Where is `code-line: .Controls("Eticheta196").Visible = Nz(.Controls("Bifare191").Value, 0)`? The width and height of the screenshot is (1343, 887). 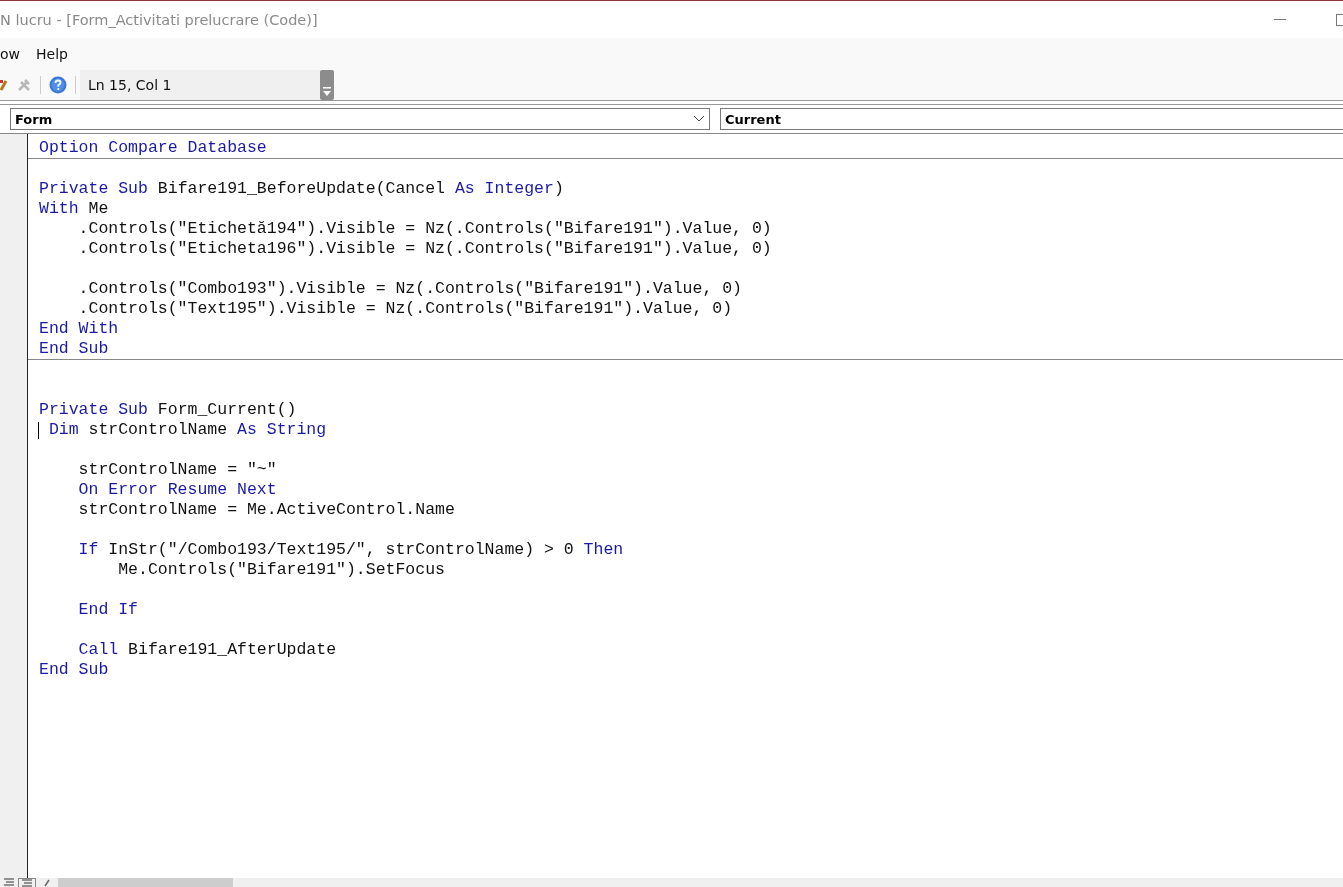
code-line: .Controls("Eticheta196").Visible = Nz(.Controls("Bifare191").Value, 0) is located at coordinates (424, 248).